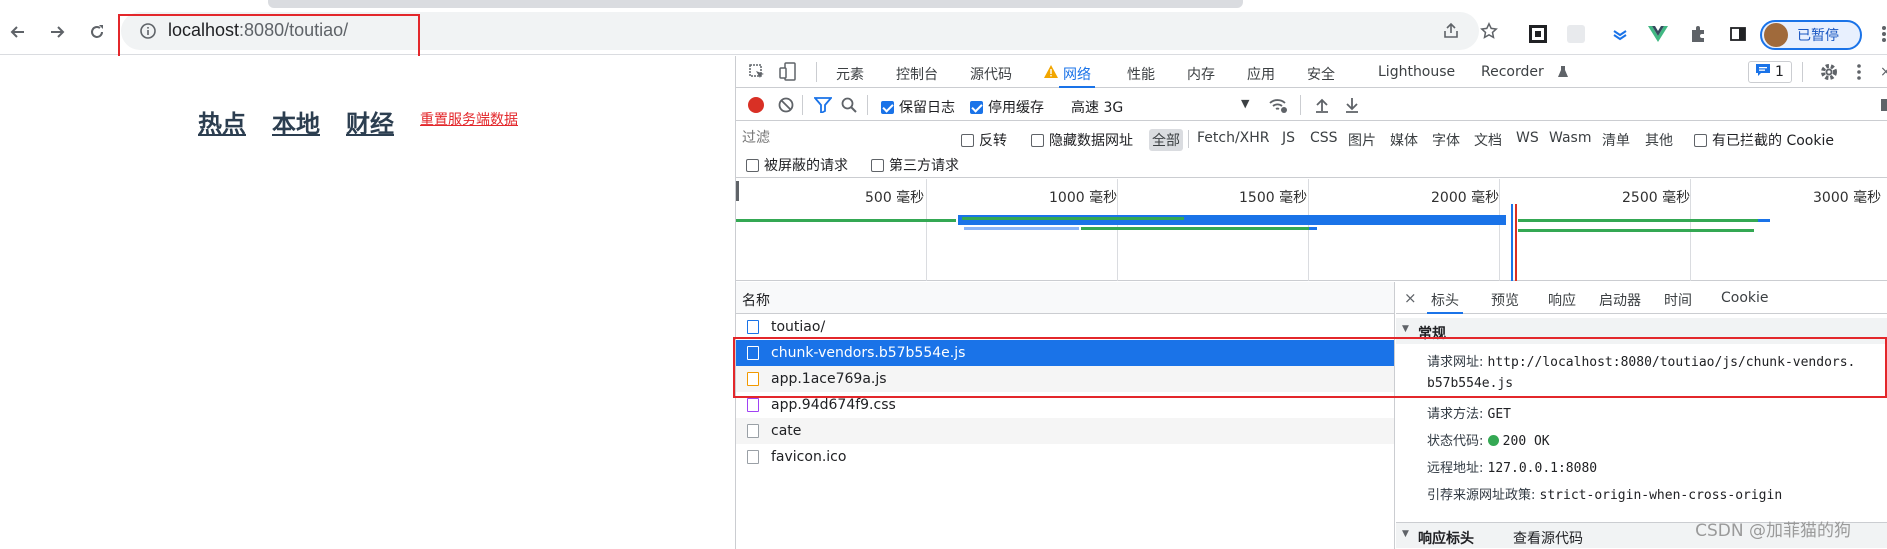 The height and width of the screenshot is (549, 1887). Describe the element at coordinates (1859, 74) in the screenshot. I see `devtools-more-icon` at that location.